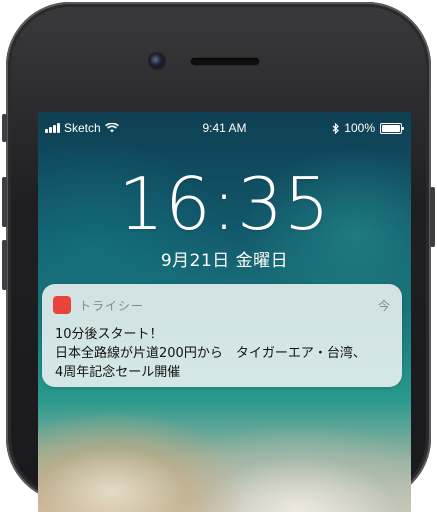 Image resolution: width=437 pixels, height=512 pixels. What do you see at coordinates (109, 334) in the screenshot?
I see `notification-title: 10分後スタート！` at bounding box center [109, 334].